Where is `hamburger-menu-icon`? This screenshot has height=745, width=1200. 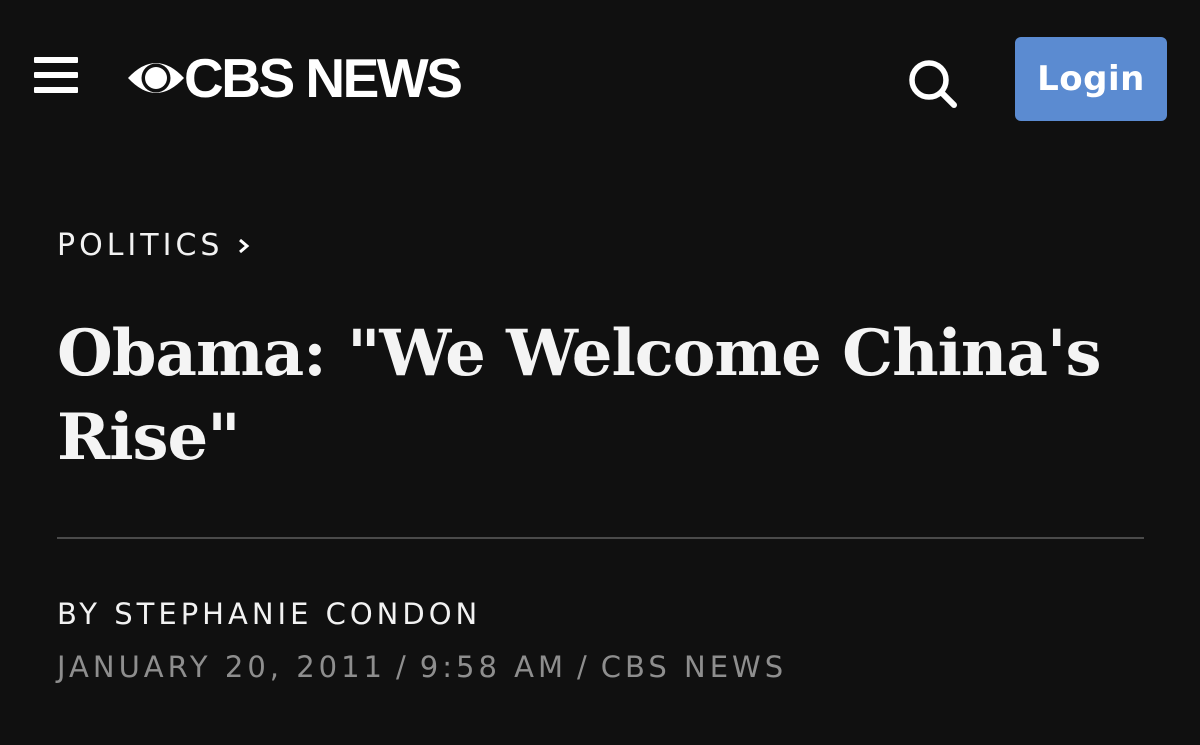 hamburger-menu-icon is located at coordinates (56, 76).